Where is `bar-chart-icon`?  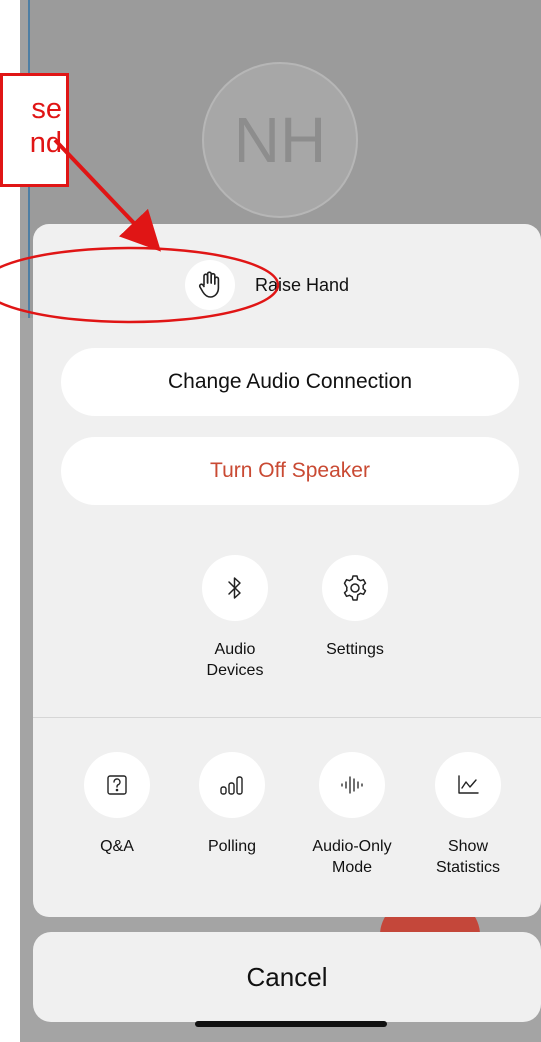 bar-chart-icon is located at coordinates (232, 785).